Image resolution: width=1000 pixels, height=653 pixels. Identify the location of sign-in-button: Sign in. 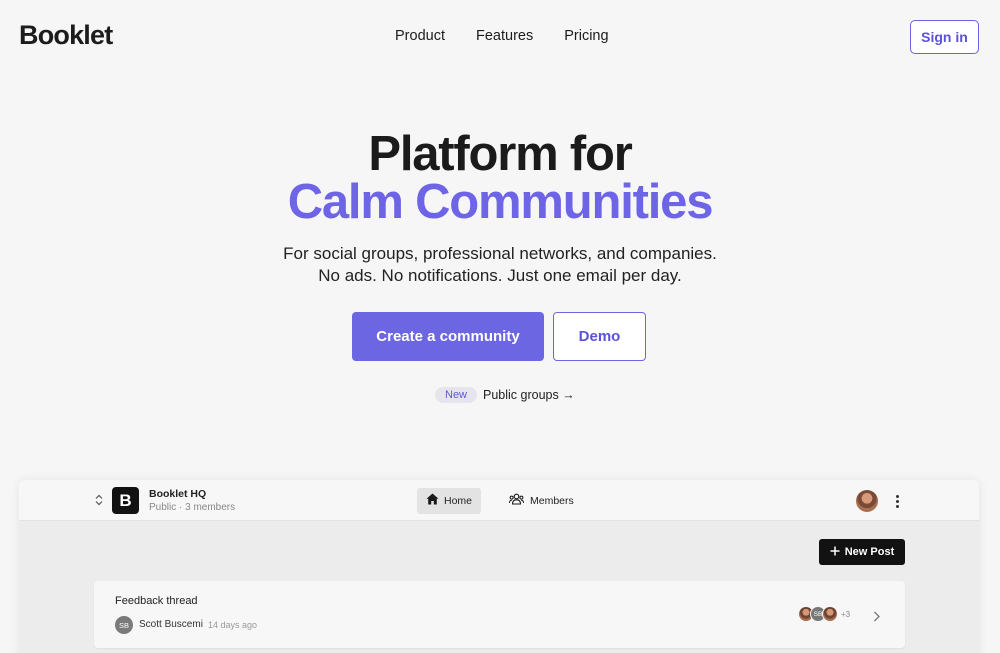
(944, 37).